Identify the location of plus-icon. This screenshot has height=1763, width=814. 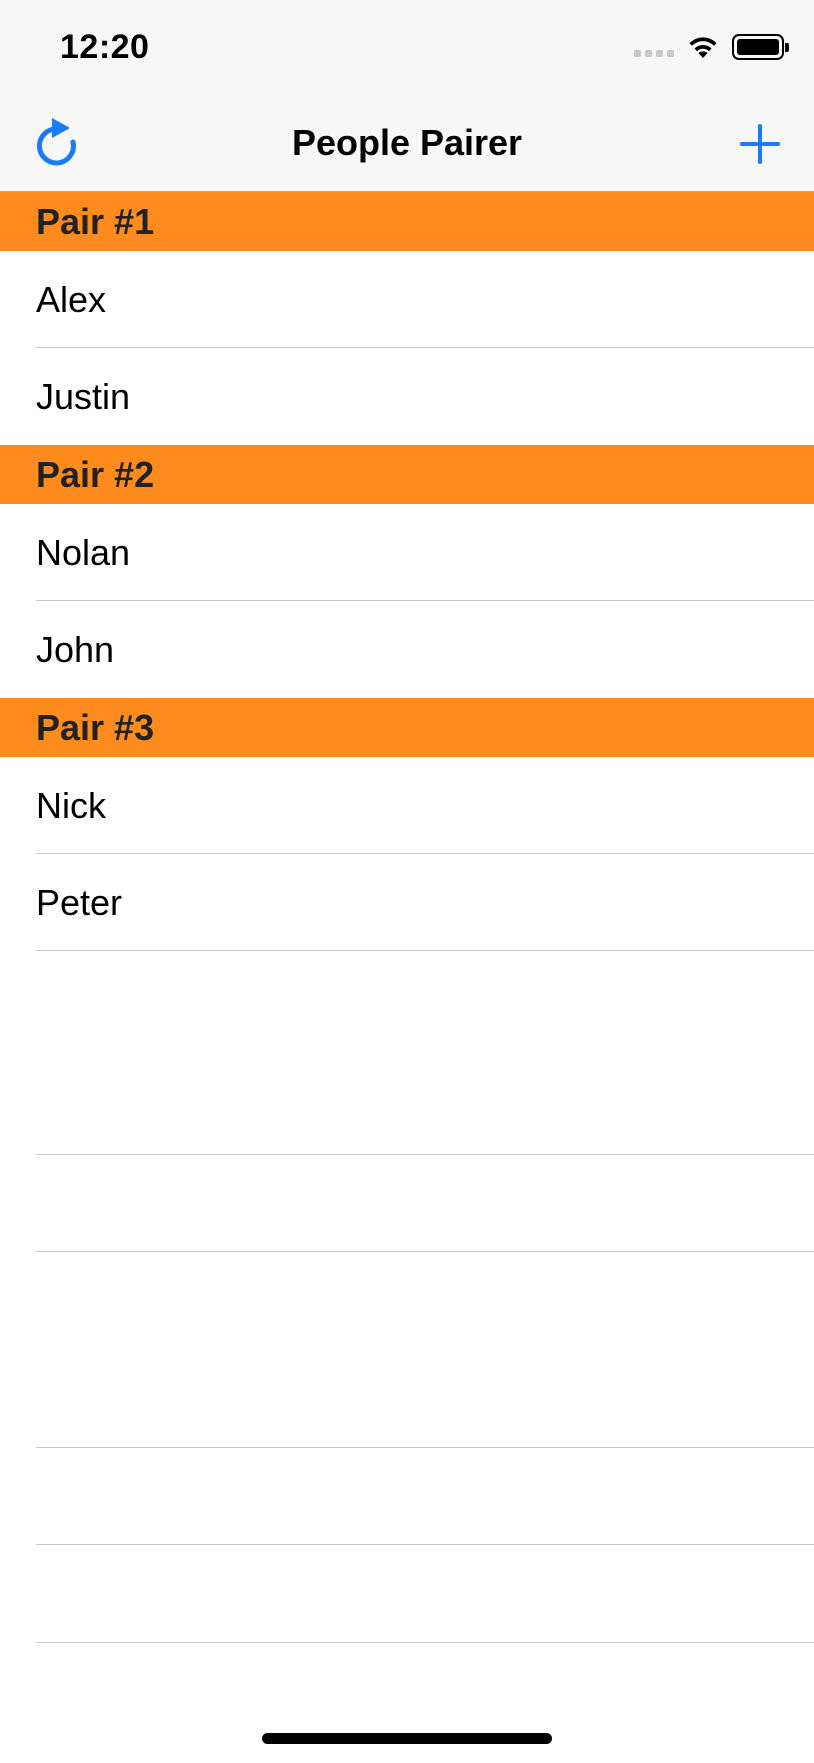
(760, 144).